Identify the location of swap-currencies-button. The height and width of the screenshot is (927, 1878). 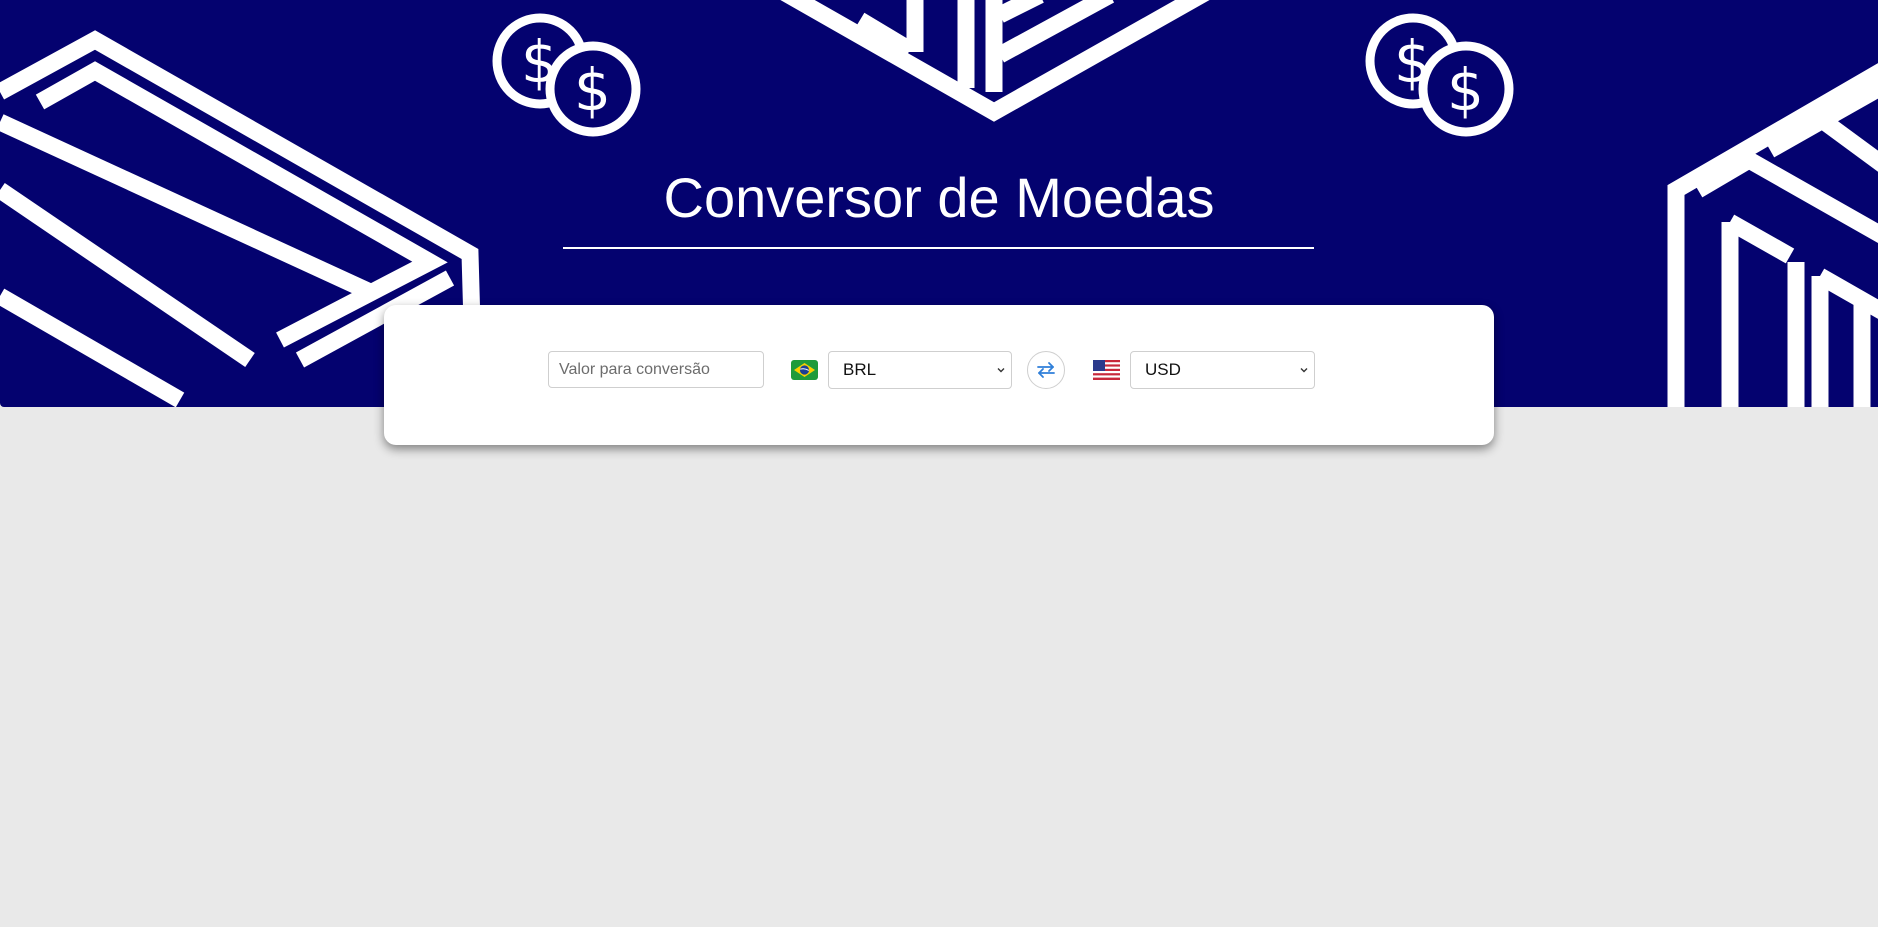
(1046, 370).